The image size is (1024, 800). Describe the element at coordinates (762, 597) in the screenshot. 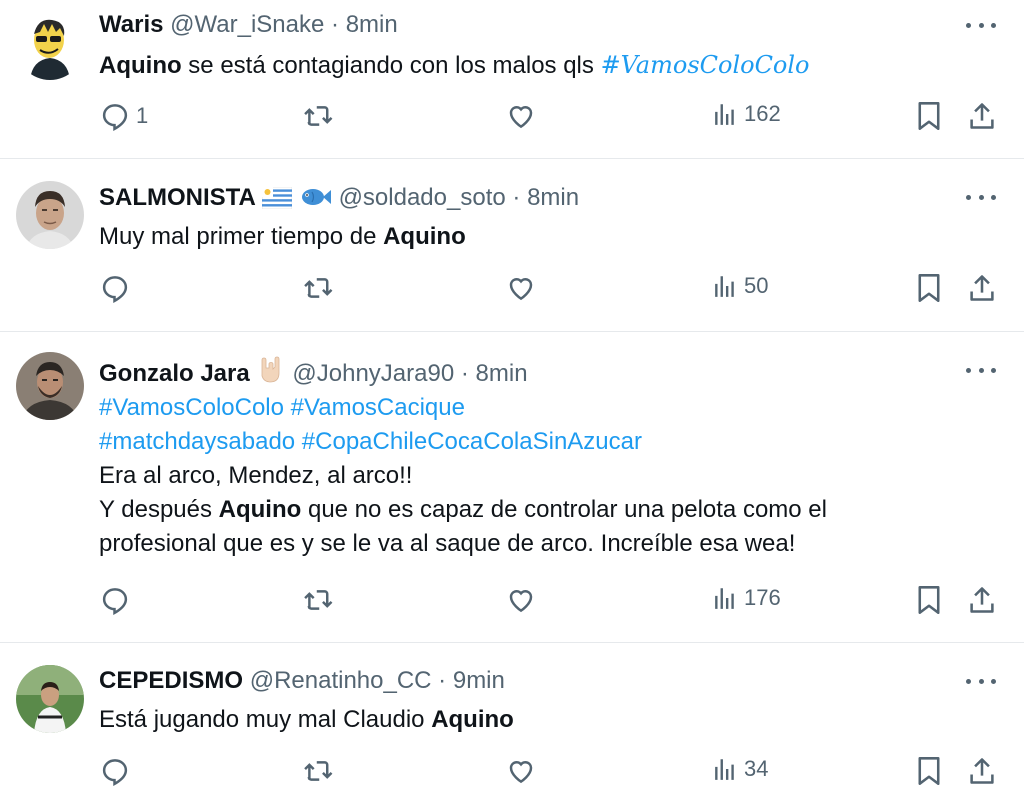

I see `views-count: 176` at that location.